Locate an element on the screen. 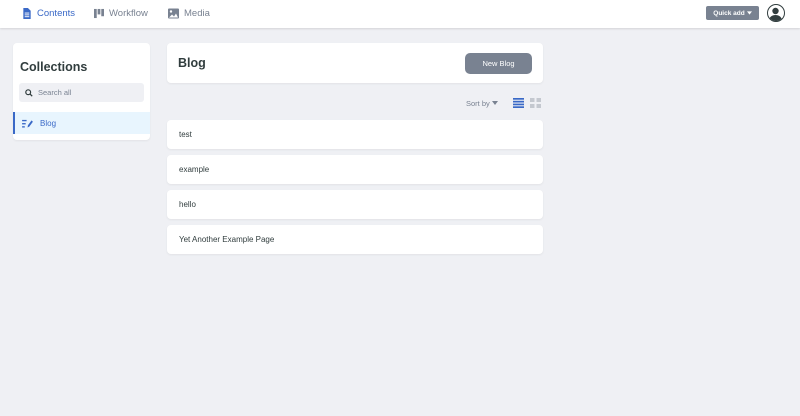 The width and height of the screenshot is (800, 416). user-avatar-icon is located at coordinates (775, 14).